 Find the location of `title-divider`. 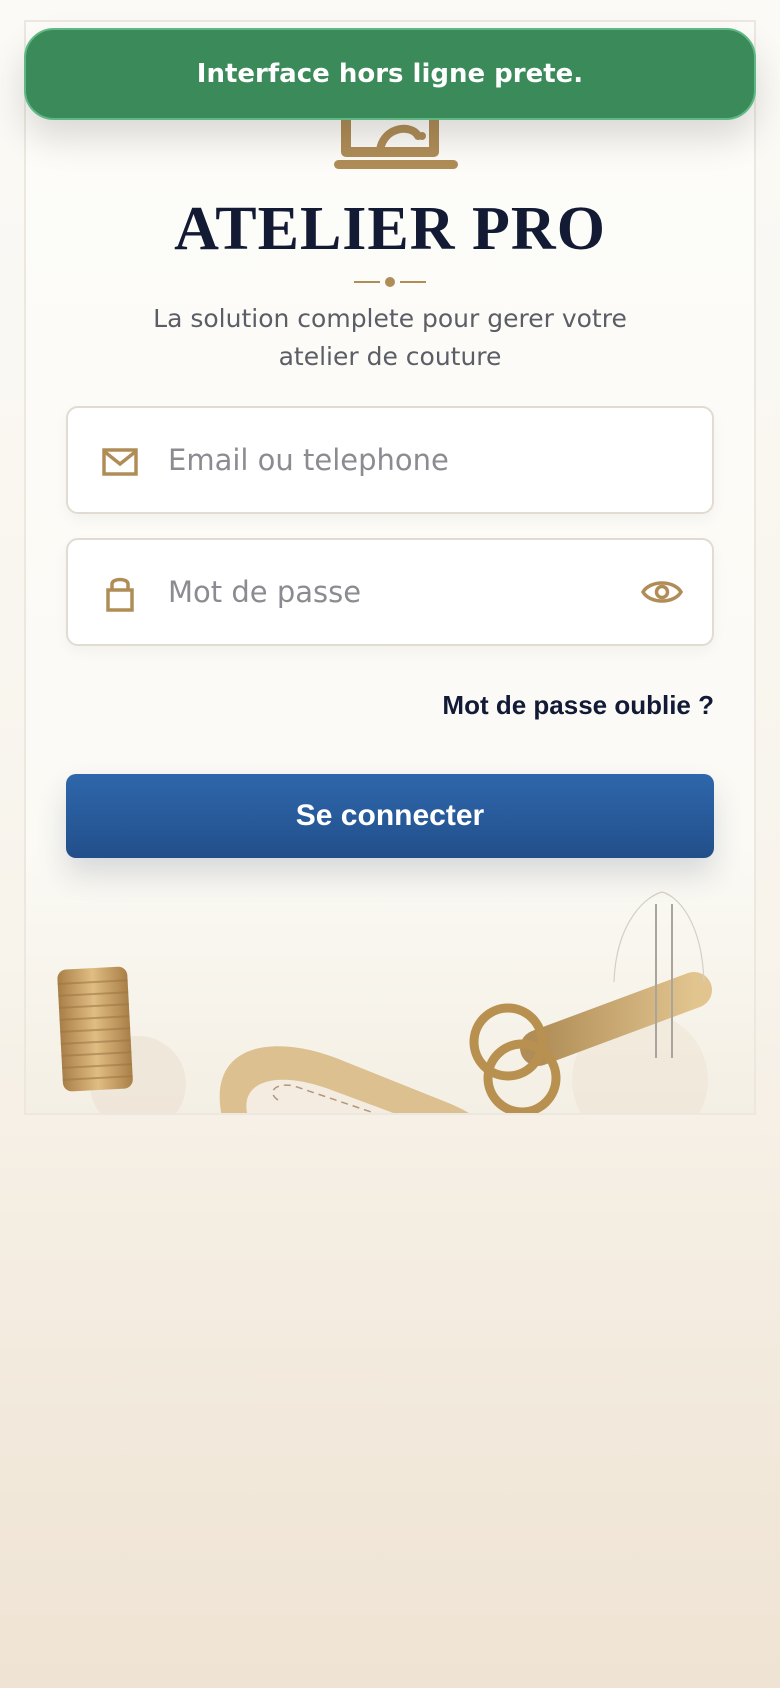

title-divider is located at coordinates (390, 282).